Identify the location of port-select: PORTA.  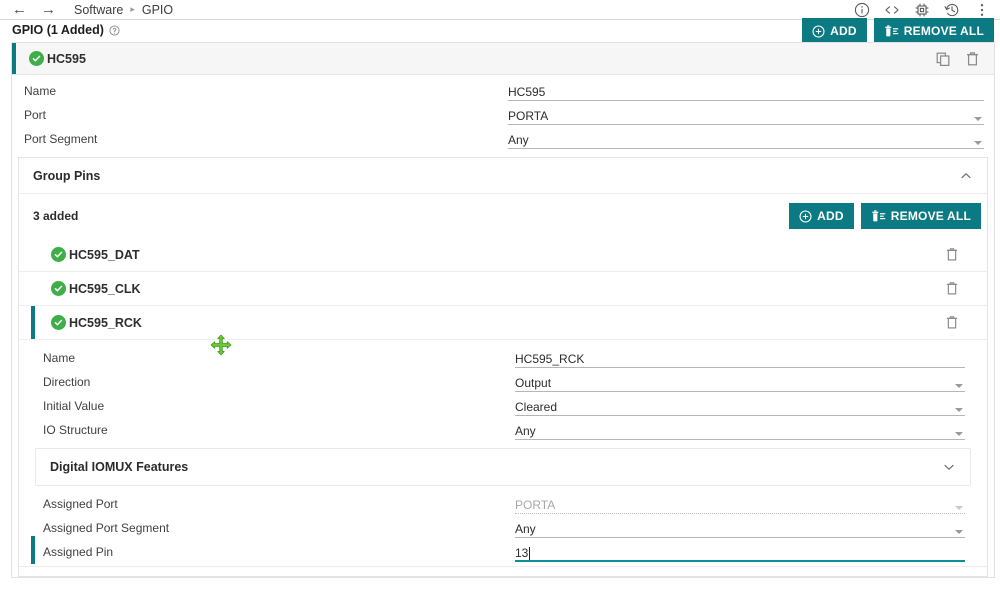
(746, 115).